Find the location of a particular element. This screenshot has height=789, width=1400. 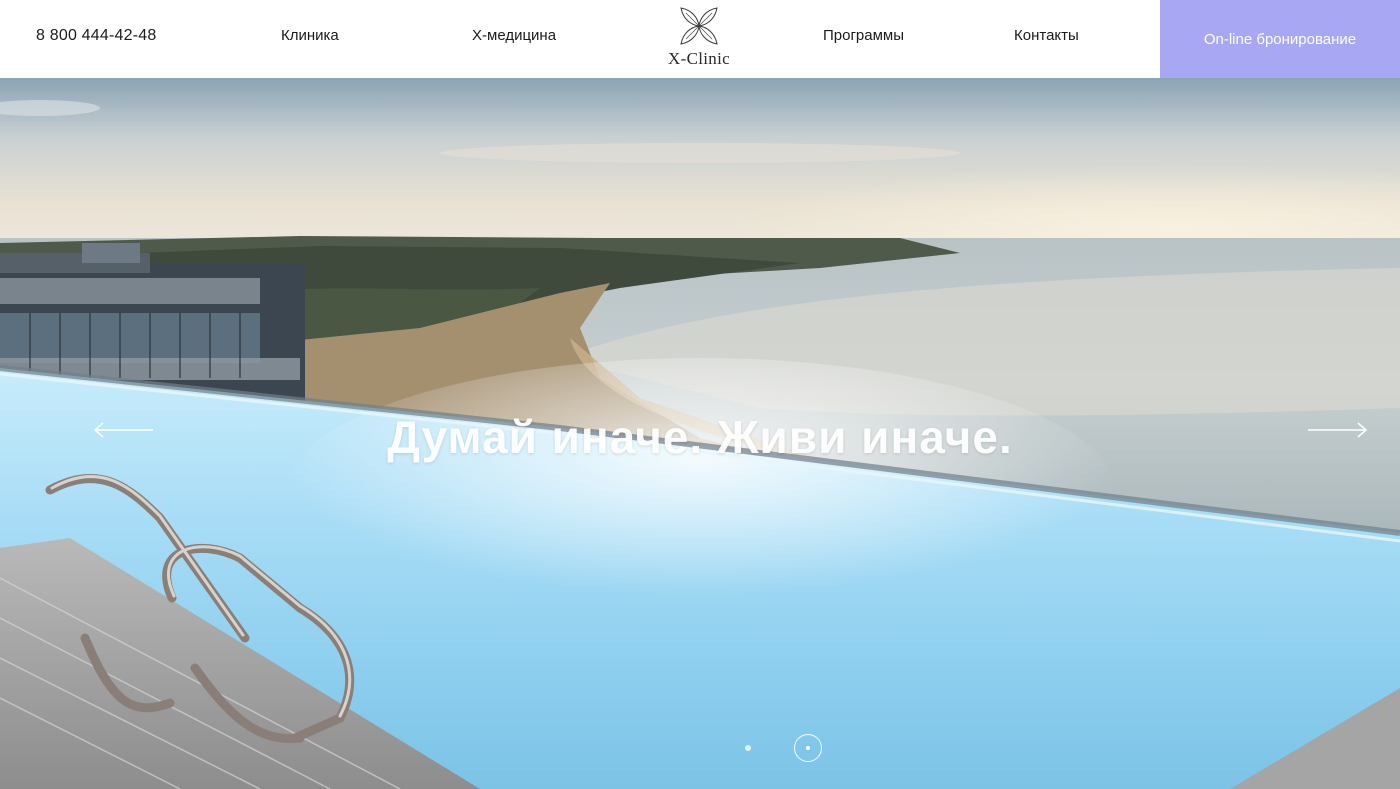

online-booking-button: On-line бронирование is located at coordinates (1280, 39).